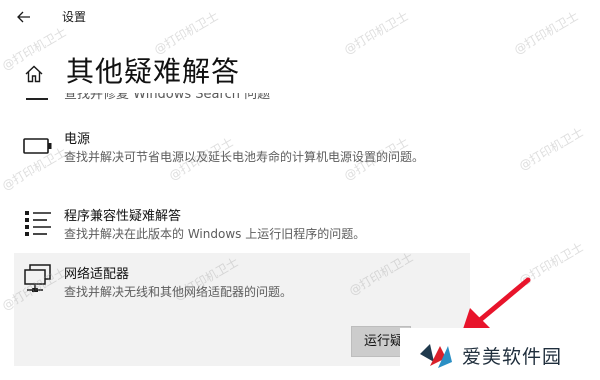 This screenshot has width=600, height=380. I want to click on network-adapter-icon, so click(37, 278).